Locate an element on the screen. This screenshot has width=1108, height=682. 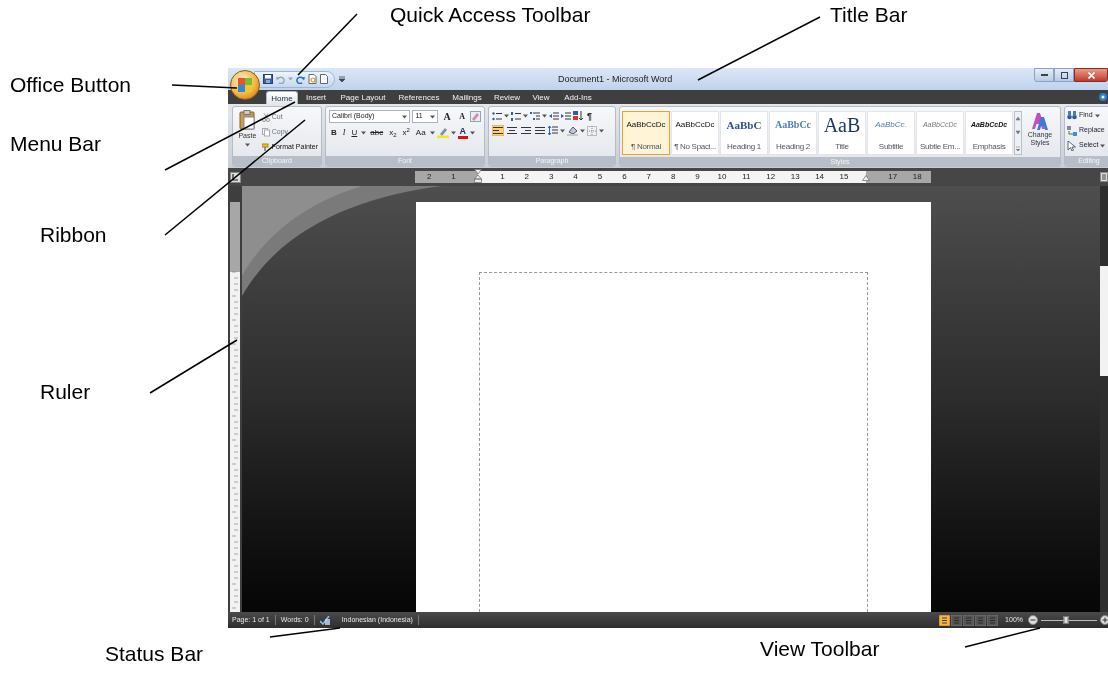
style-item: AaBbC Heading 1 is located at coordinates (744, 133).